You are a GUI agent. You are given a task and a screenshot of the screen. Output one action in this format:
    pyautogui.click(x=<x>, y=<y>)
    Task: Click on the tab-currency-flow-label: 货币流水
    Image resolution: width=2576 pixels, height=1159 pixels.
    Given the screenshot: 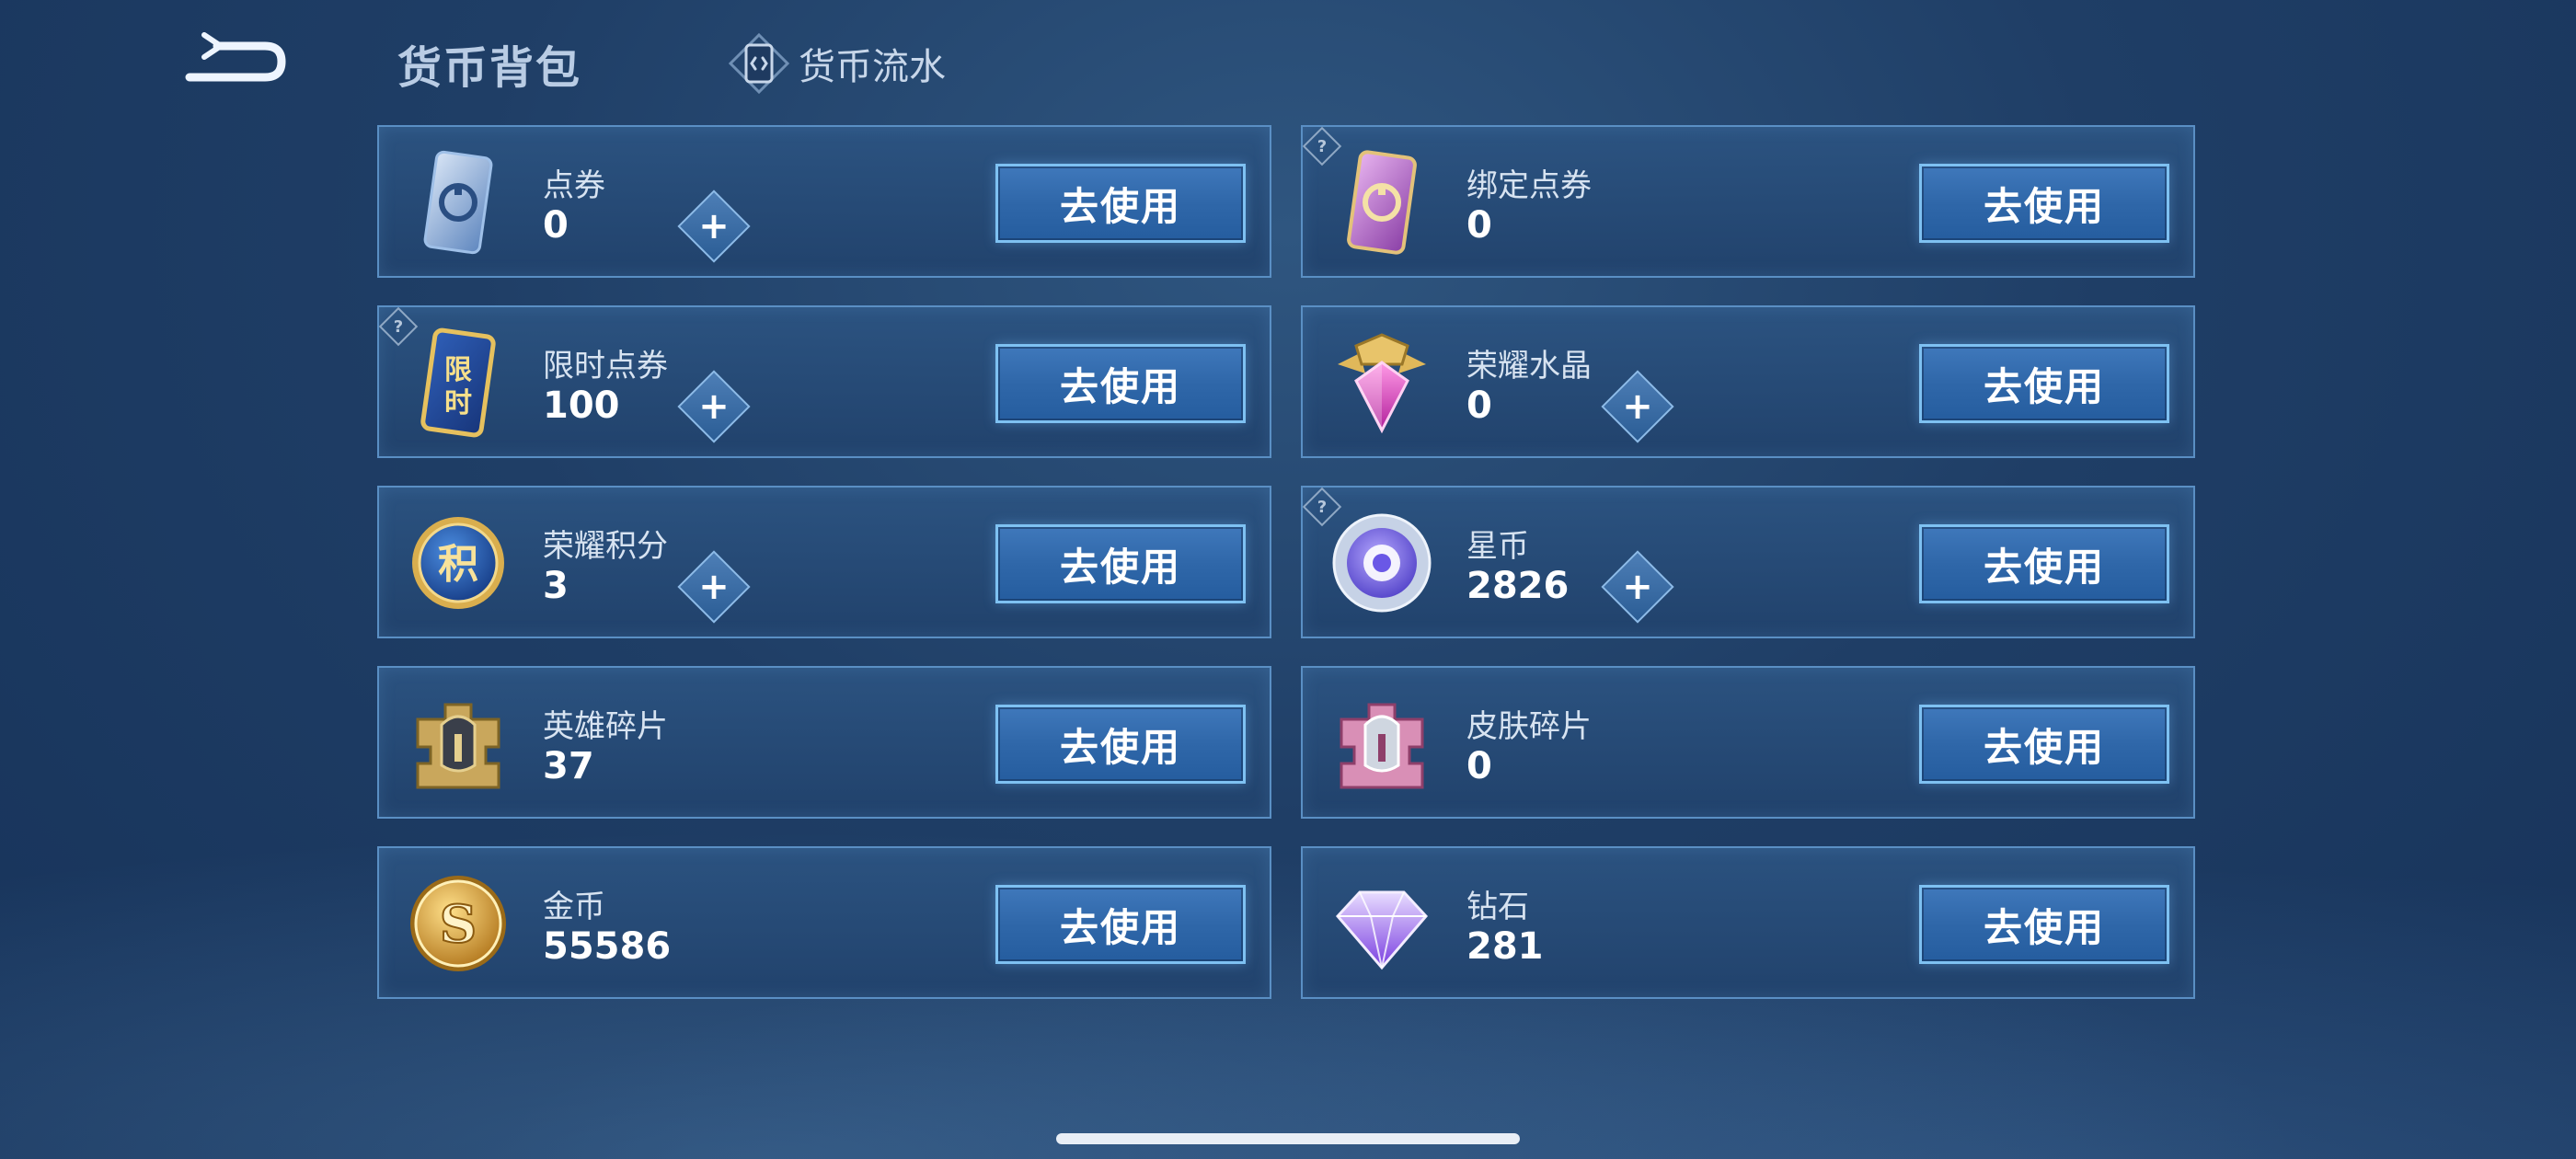 What is the action you would take?
    pyautogui.click(x=872, y=67)
    